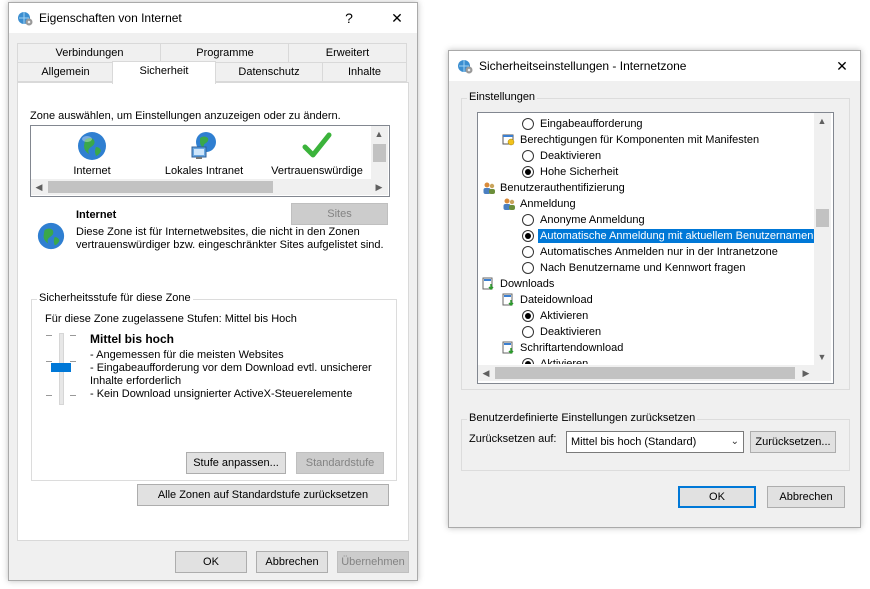 The width and height of the screenshot is (870, 589). I want to click on tree-category-row: Anmeldung, so click(646, 204).